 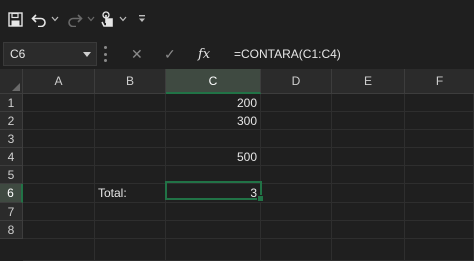 I want to click on active-cell-selection, so click(x=213, y=190).